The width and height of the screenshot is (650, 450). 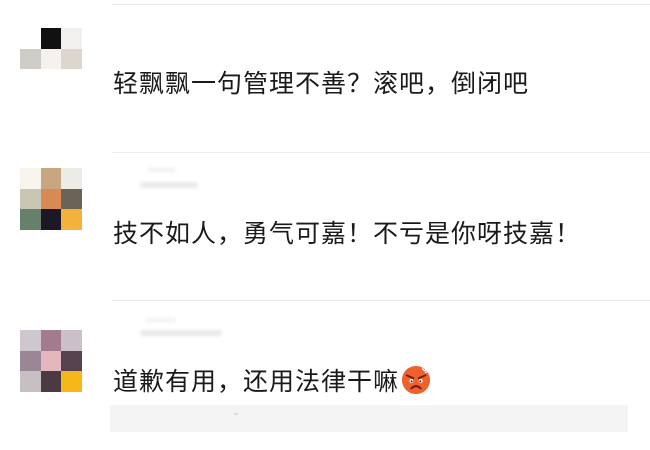 I want to click on comment-text: 技不如人，勇气可嘉！不亏是你呀技嘉！, so click(x=347, y=233).